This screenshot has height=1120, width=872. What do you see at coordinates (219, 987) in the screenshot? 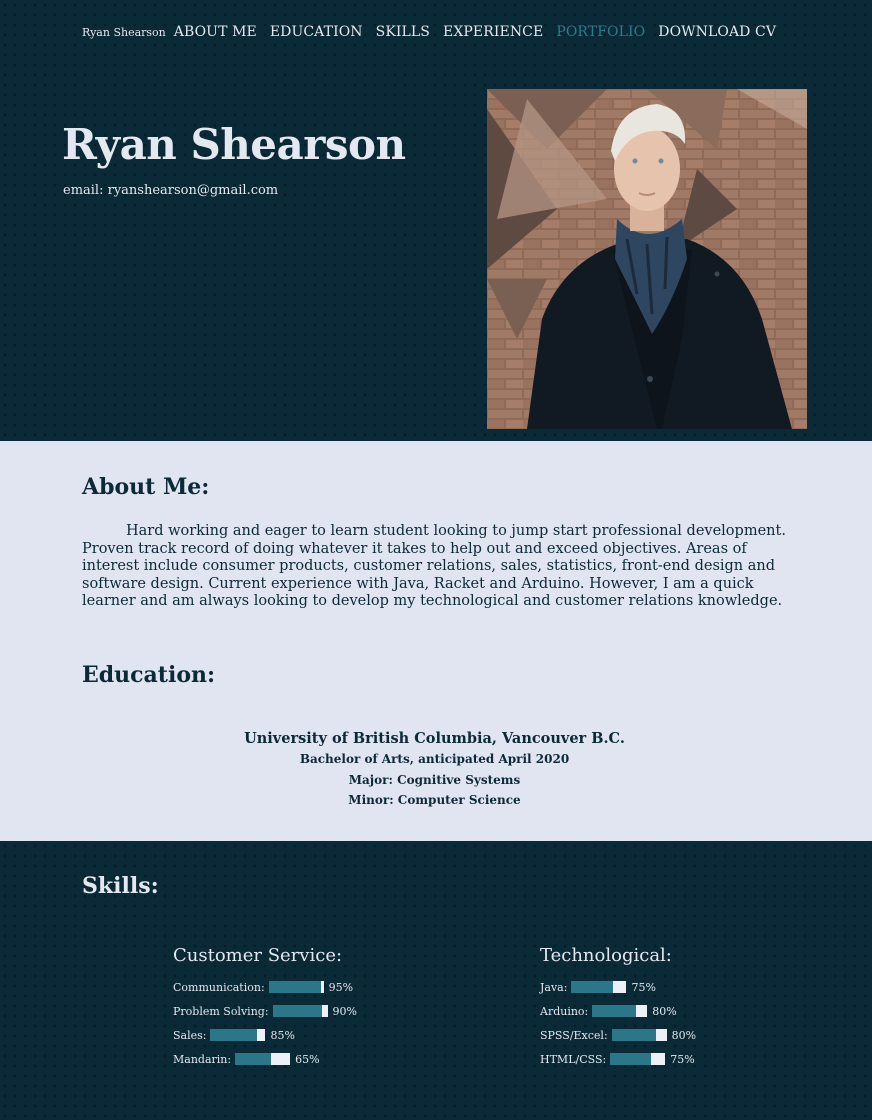
I see `skill-label: Communication:` at bounding box center [219, 987].